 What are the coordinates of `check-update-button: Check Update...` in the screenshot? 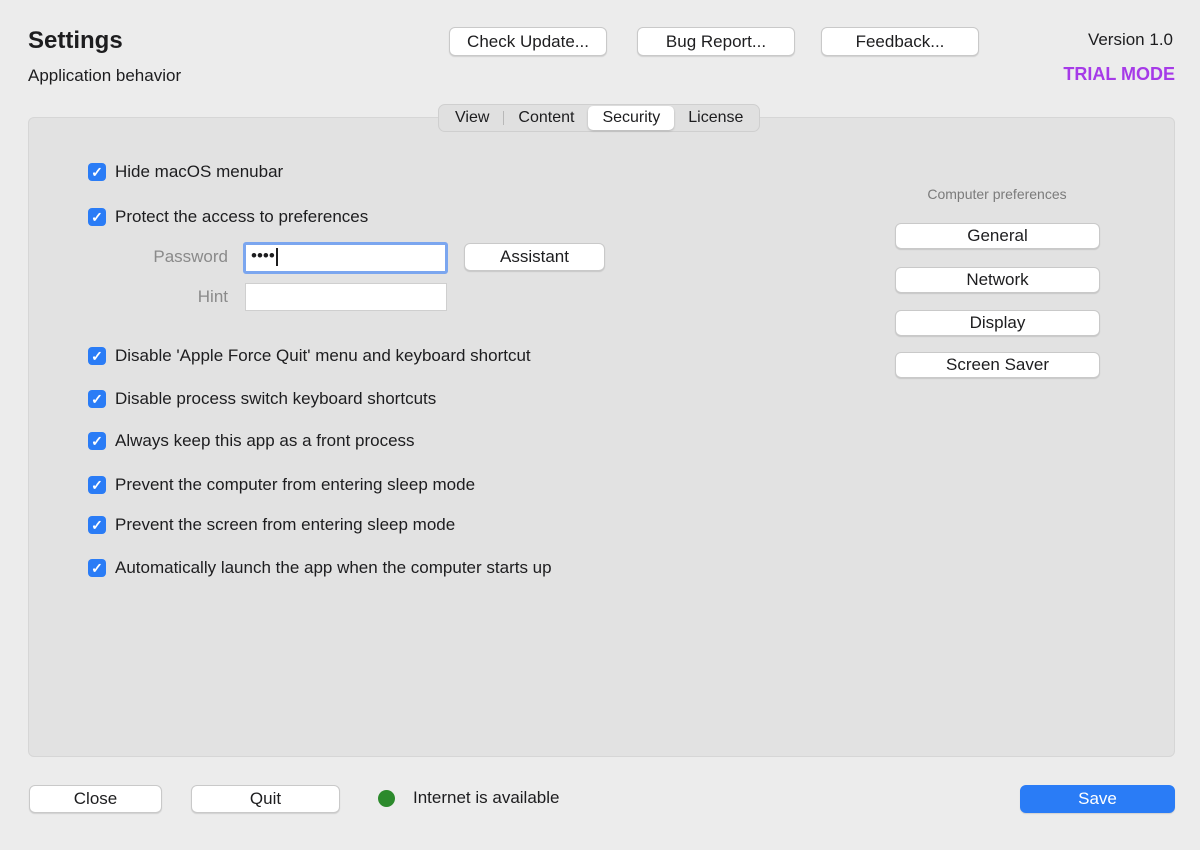 It's located at (528, 41).